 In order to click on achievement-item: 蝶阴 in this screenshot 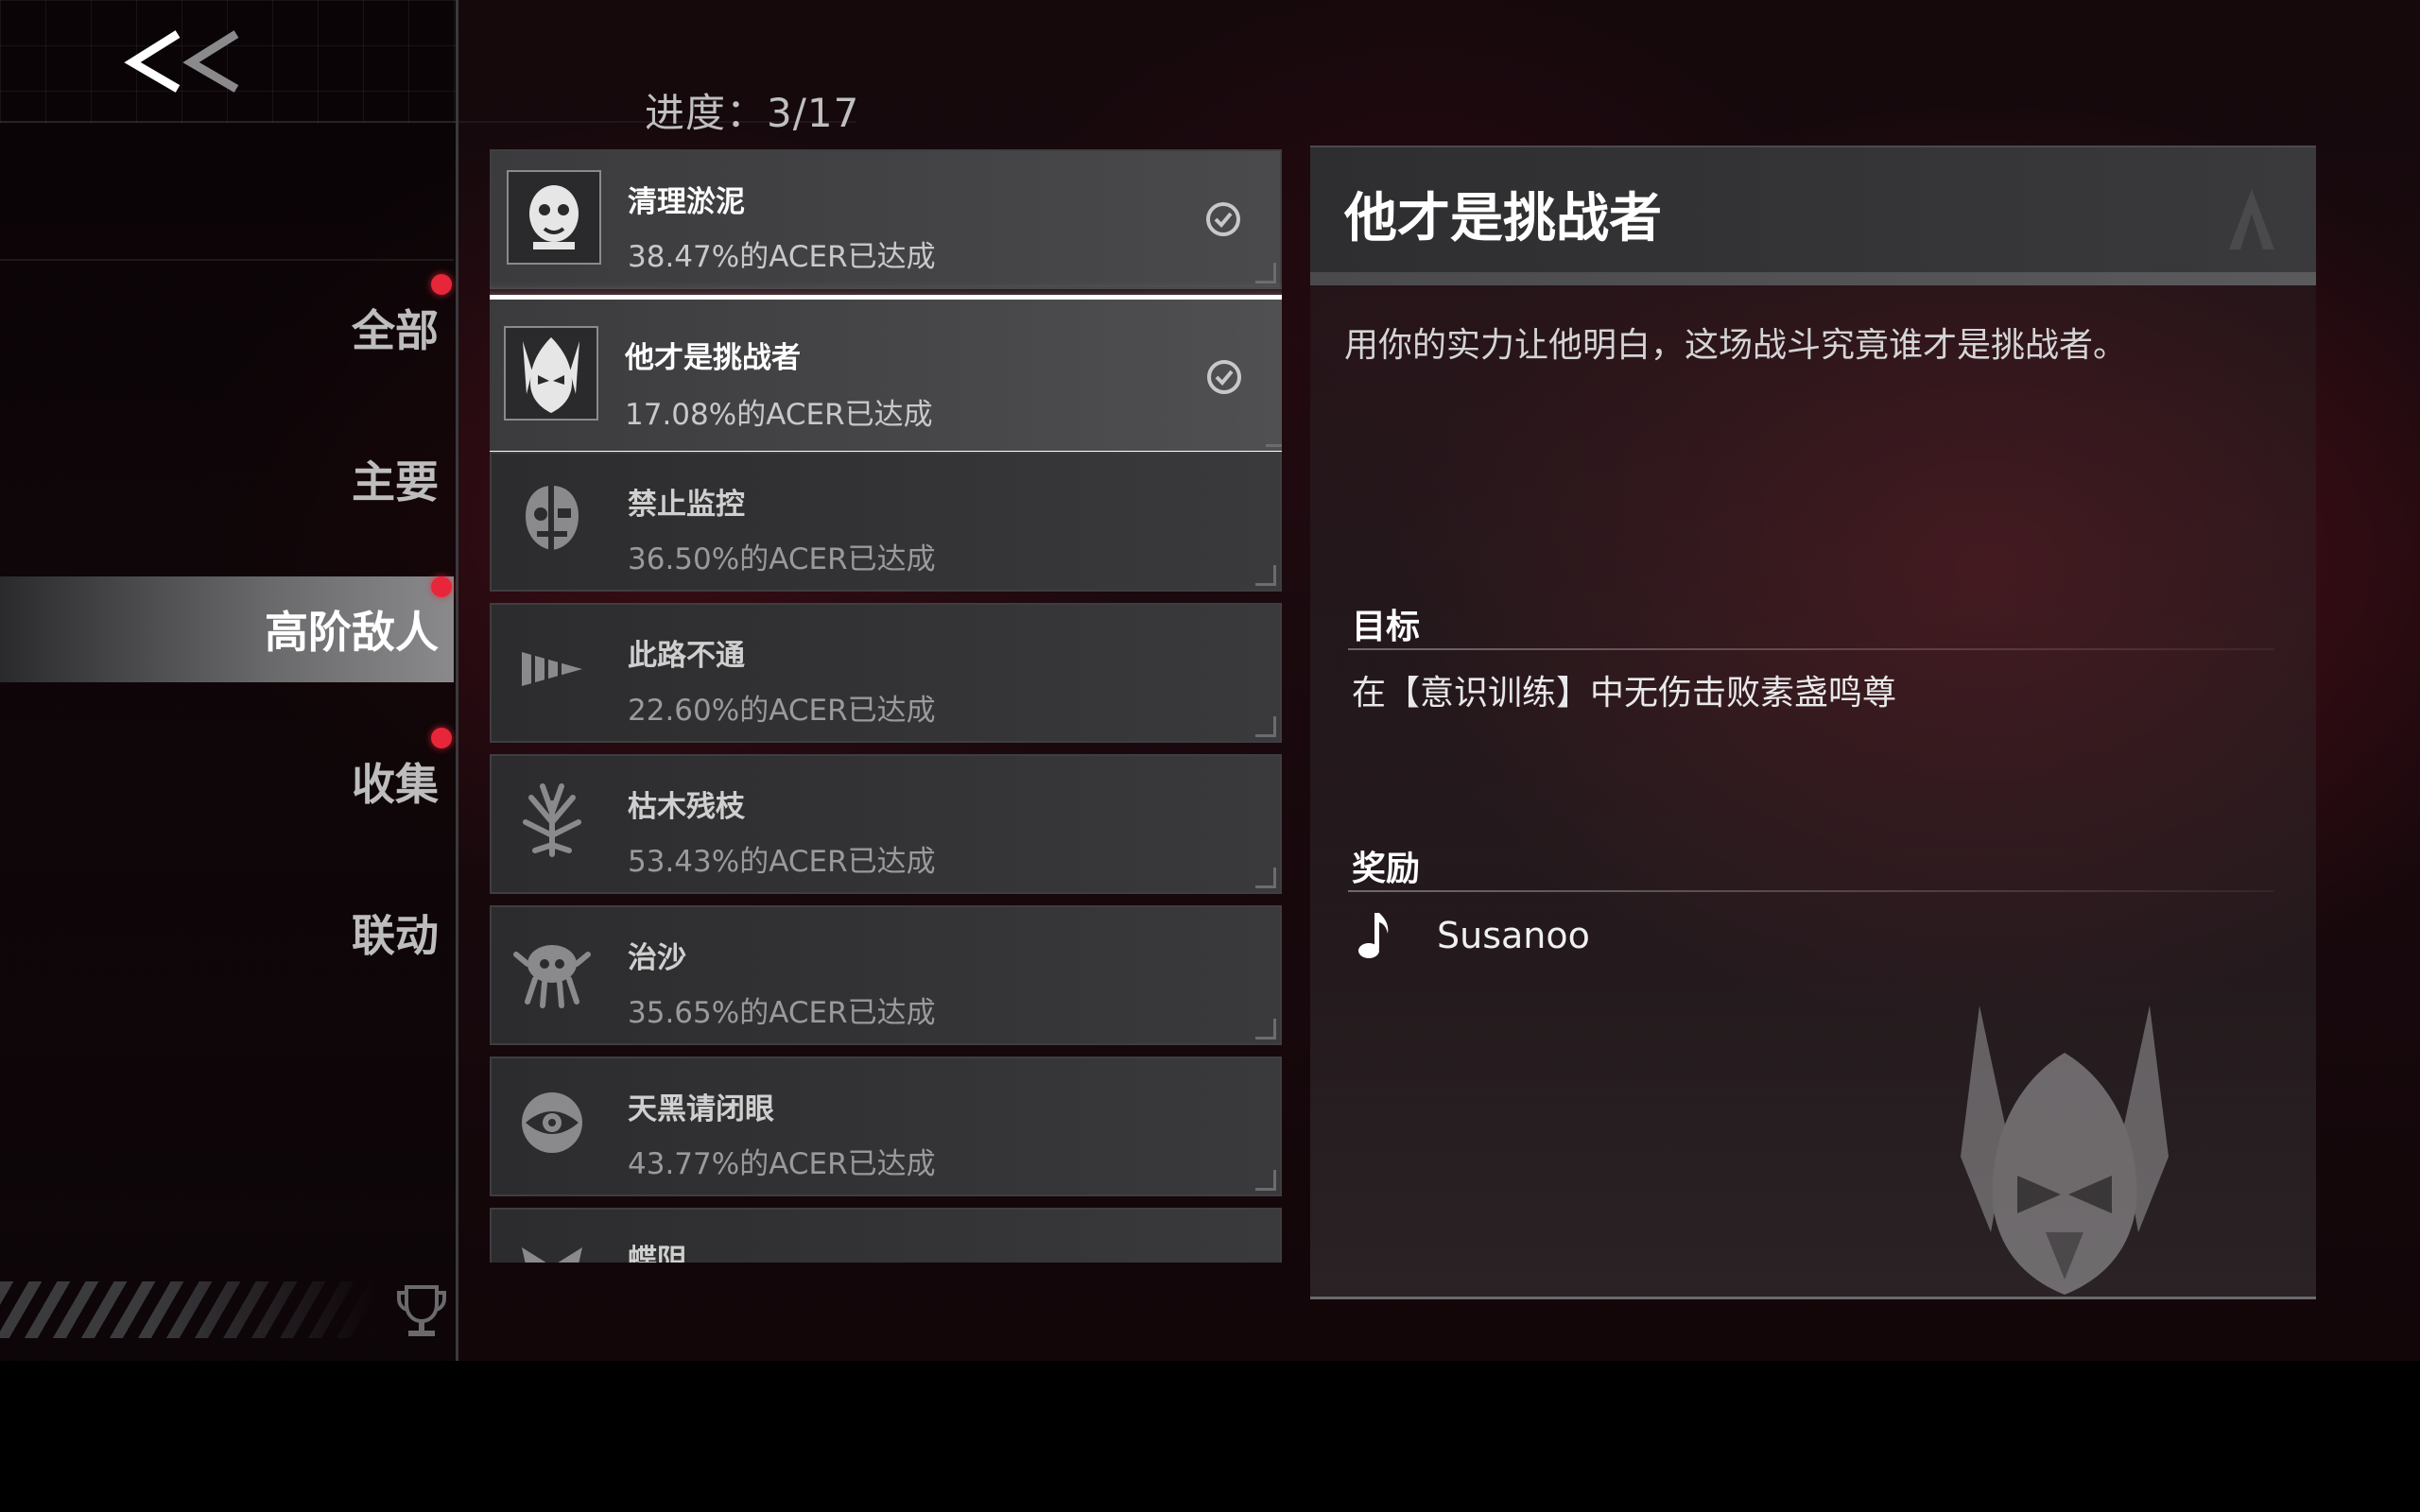, I will do `click(886, 1235)`.